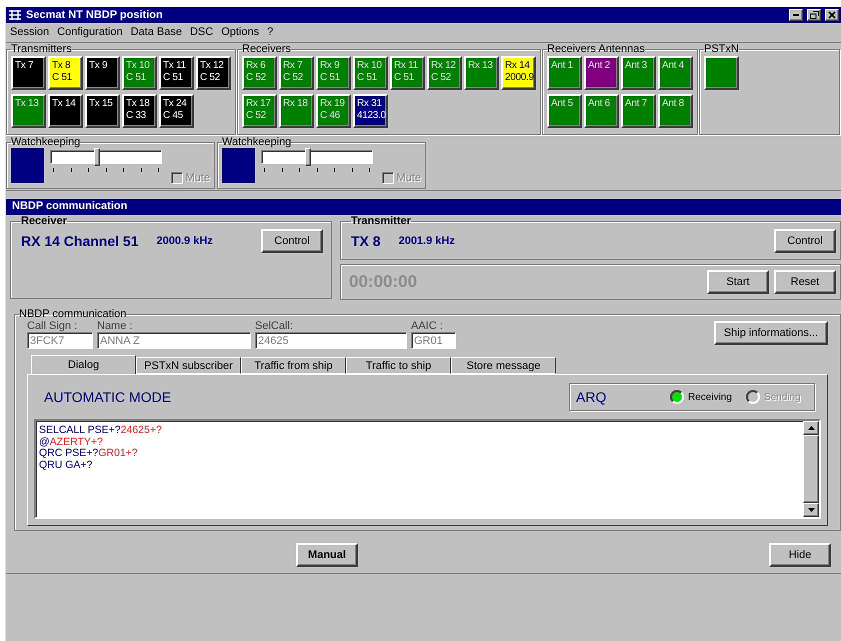 This screenshot has height=641, width=841. I want to click on status-tile: Tx 24 C 45, so click(176, 111).